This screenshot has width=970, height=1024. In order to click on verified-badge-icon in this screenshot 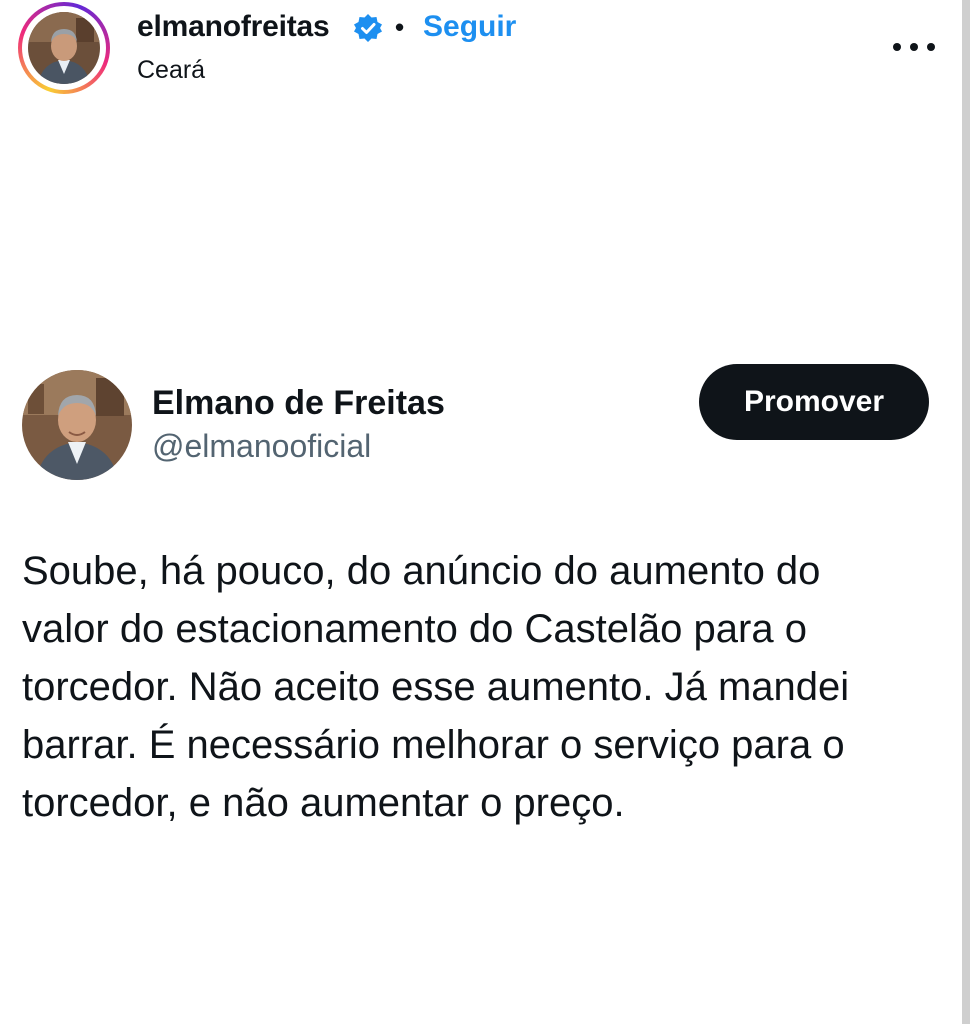, I will do `click(368, 28)`.